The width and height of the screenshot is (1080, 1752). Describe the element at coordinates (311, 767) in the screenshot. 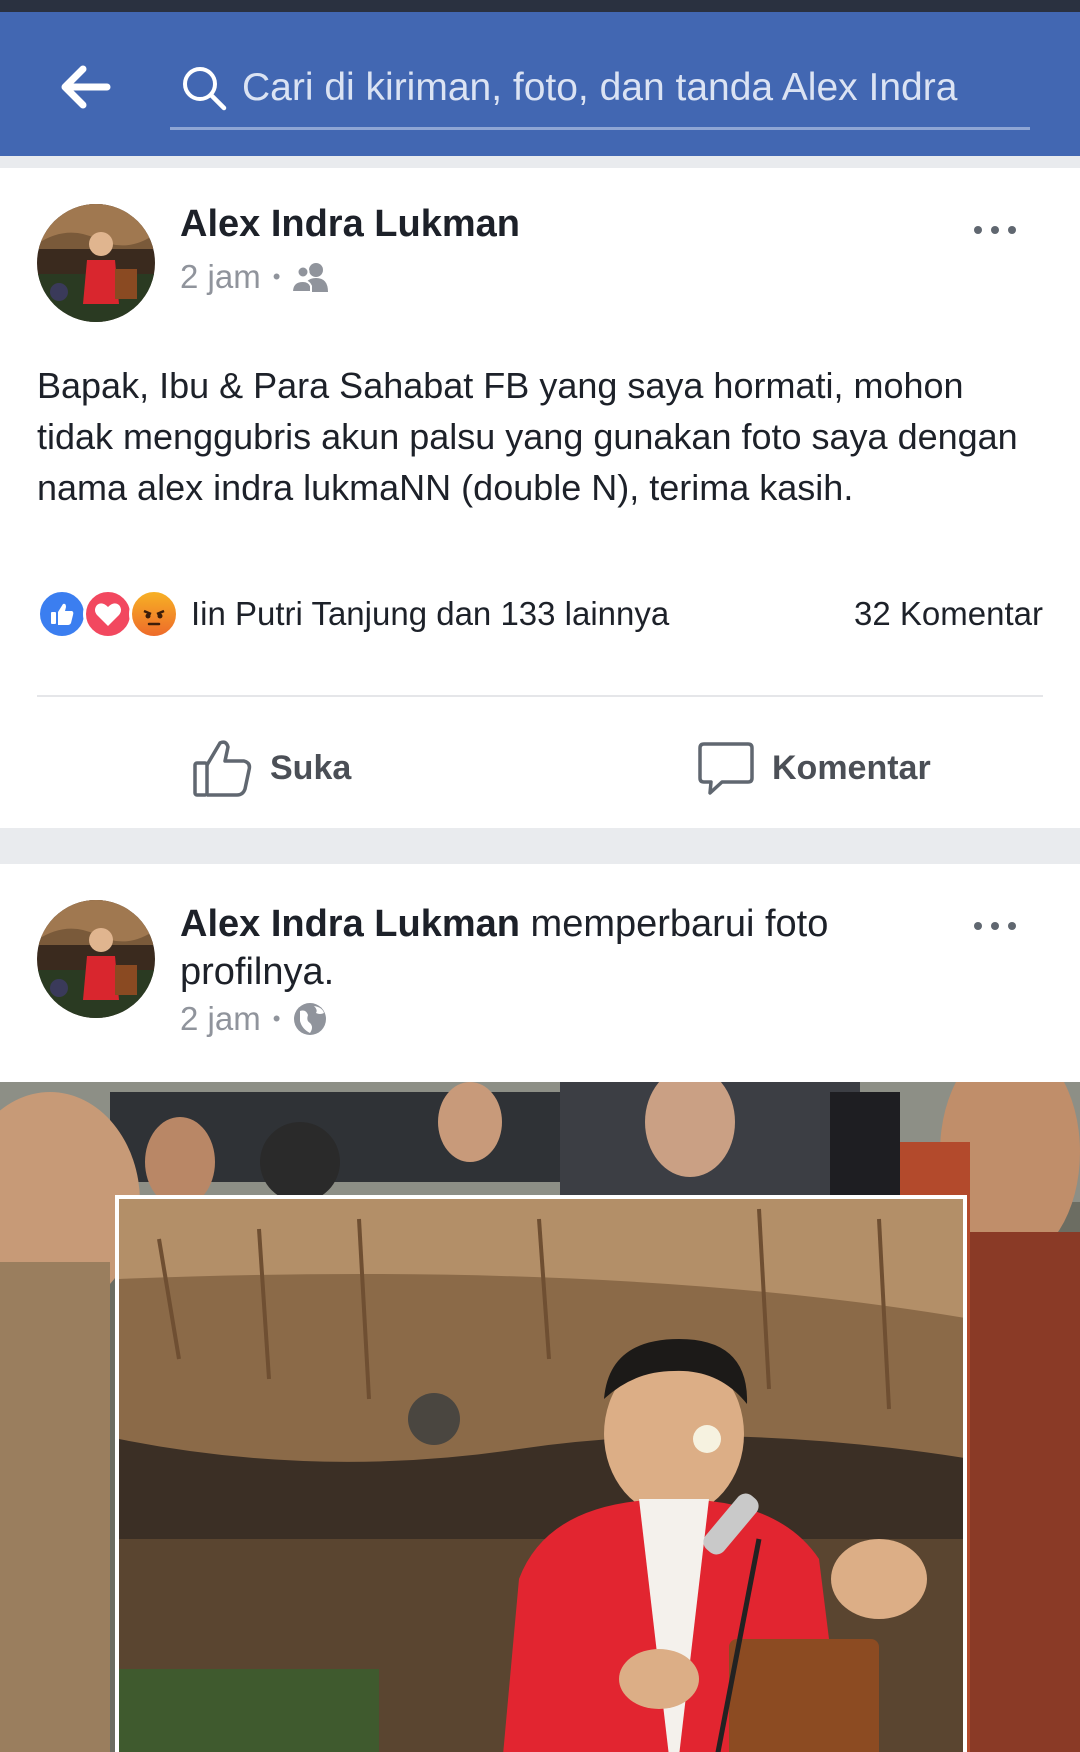

I see `like-label: Suka` at that location.